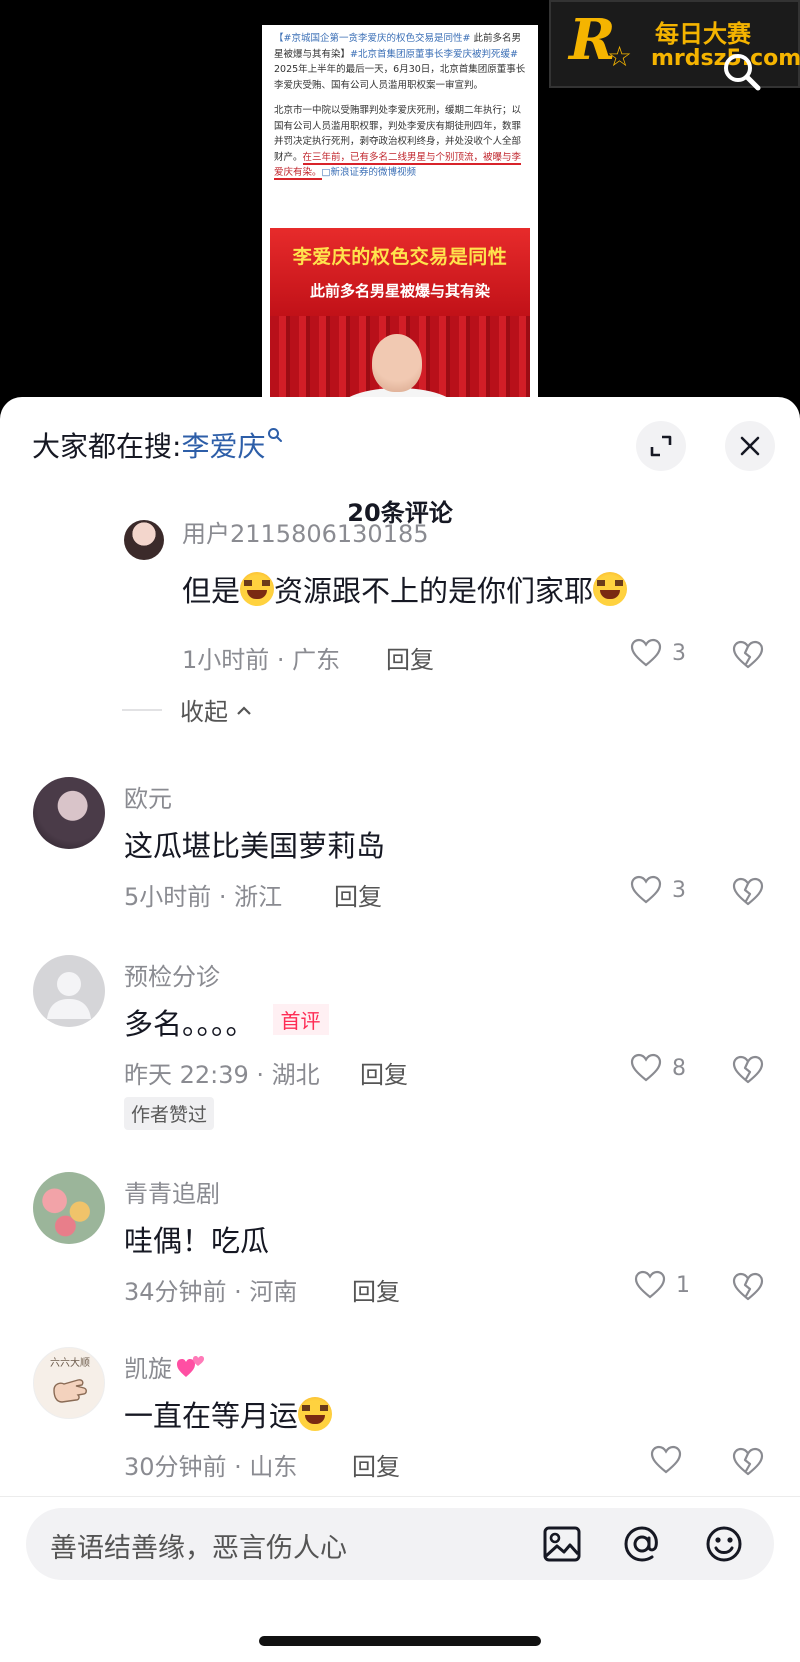 The image size is (800, 1662). What do you see at coordinates (261, 660) in the screenshot?
I see `comment-meta: 1小时前 · 广东` at bounding box center [261, 660].